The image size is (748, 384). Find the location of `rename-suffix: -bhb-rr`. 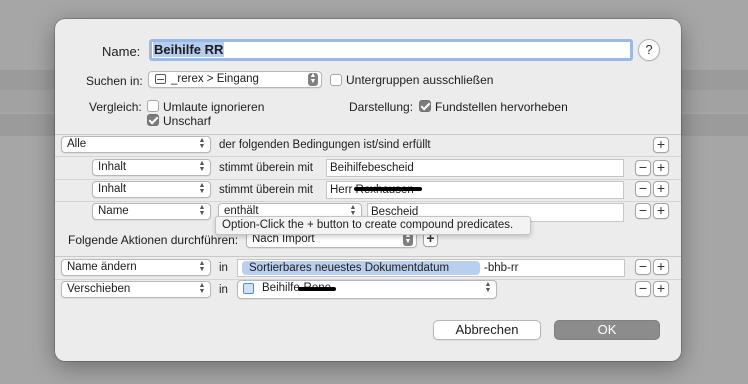

rename-suffix: -bhb-rr is located at coordinates (501, 268).